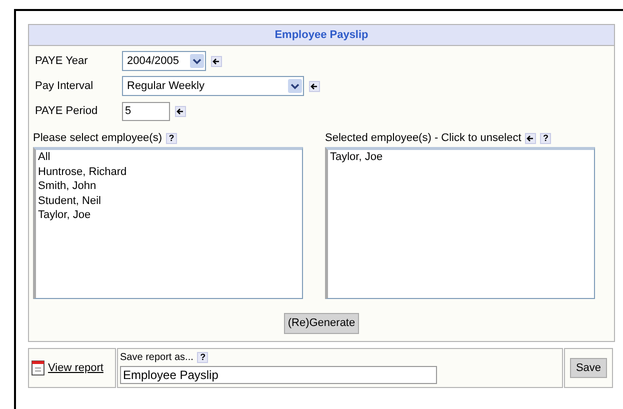 Image resolution: width=623 pixels, height=409 pixels. I want to click on field-label: PAYE Period, so click(67, 111).